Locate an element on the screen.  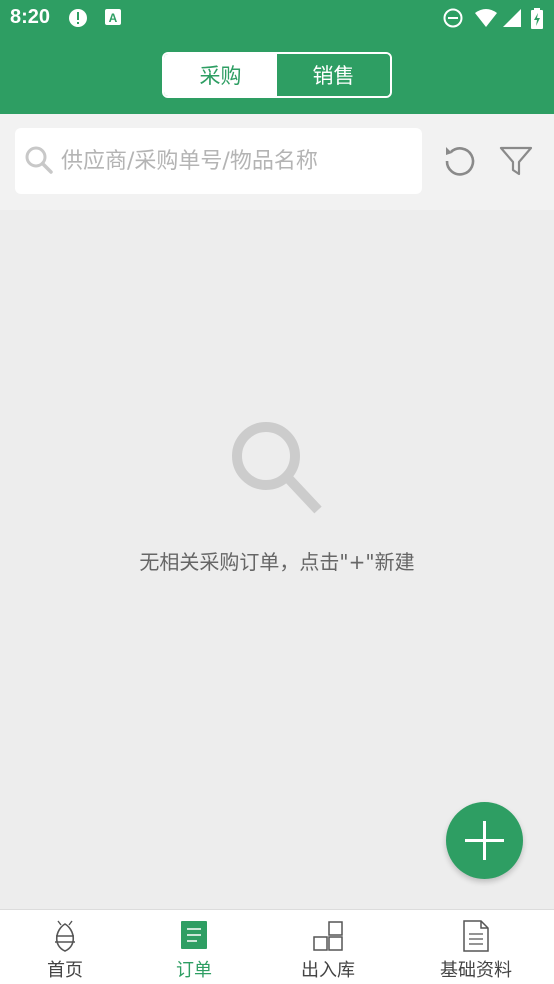
search-box is located at coordinates (218, 161).